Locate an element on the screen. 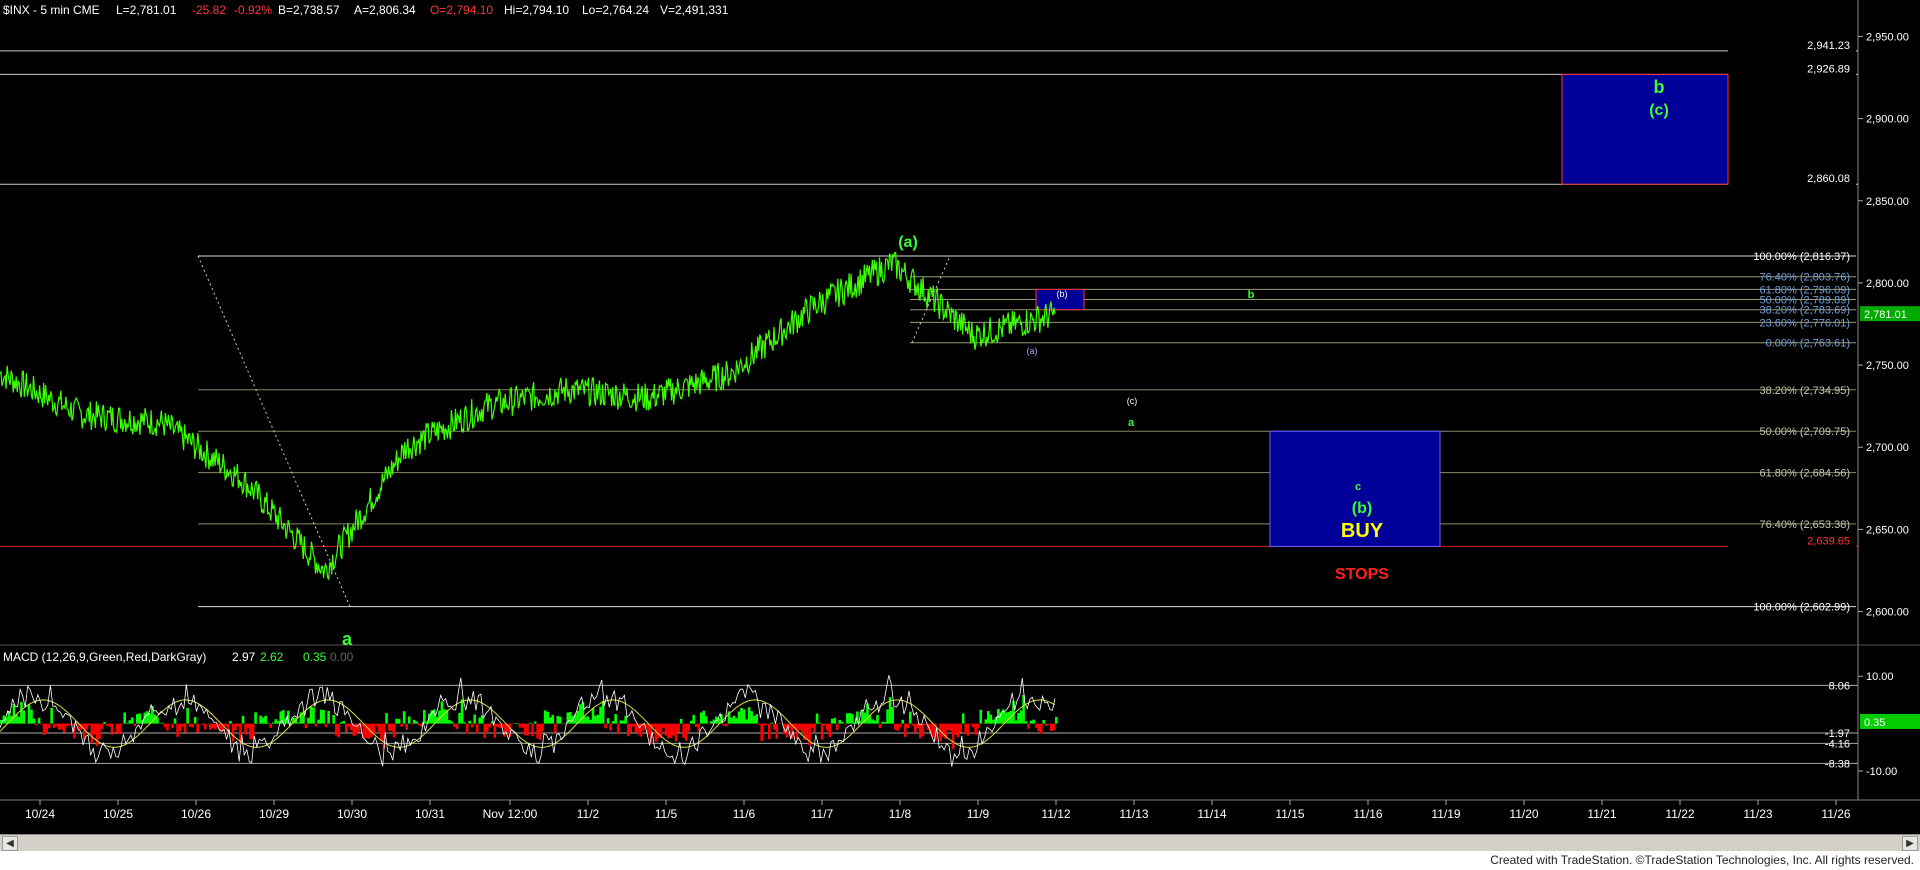  header-low: Lo=2,764.24 is located at coordinates (615, 10).